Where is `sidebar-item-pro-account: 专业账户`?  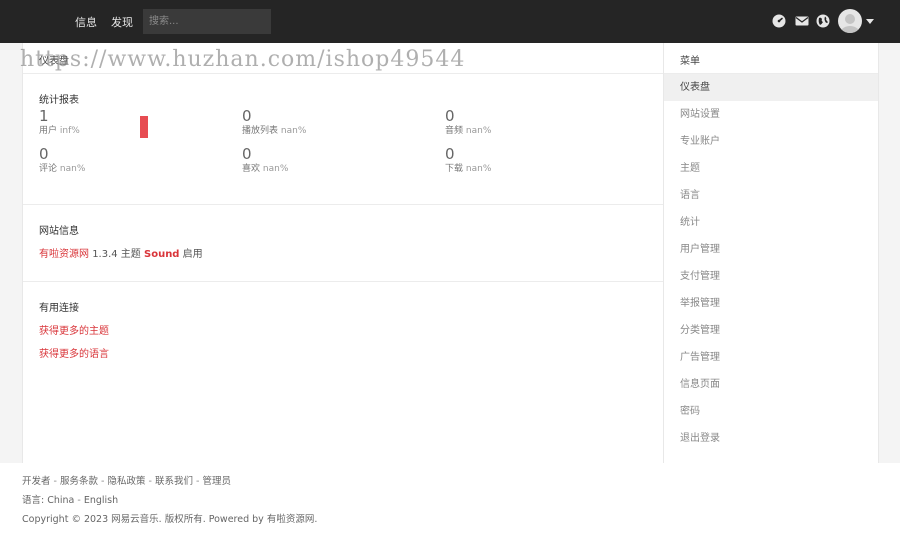 sidebar-item-pro-account: 专业账户 is located at coordinates (771, 141).